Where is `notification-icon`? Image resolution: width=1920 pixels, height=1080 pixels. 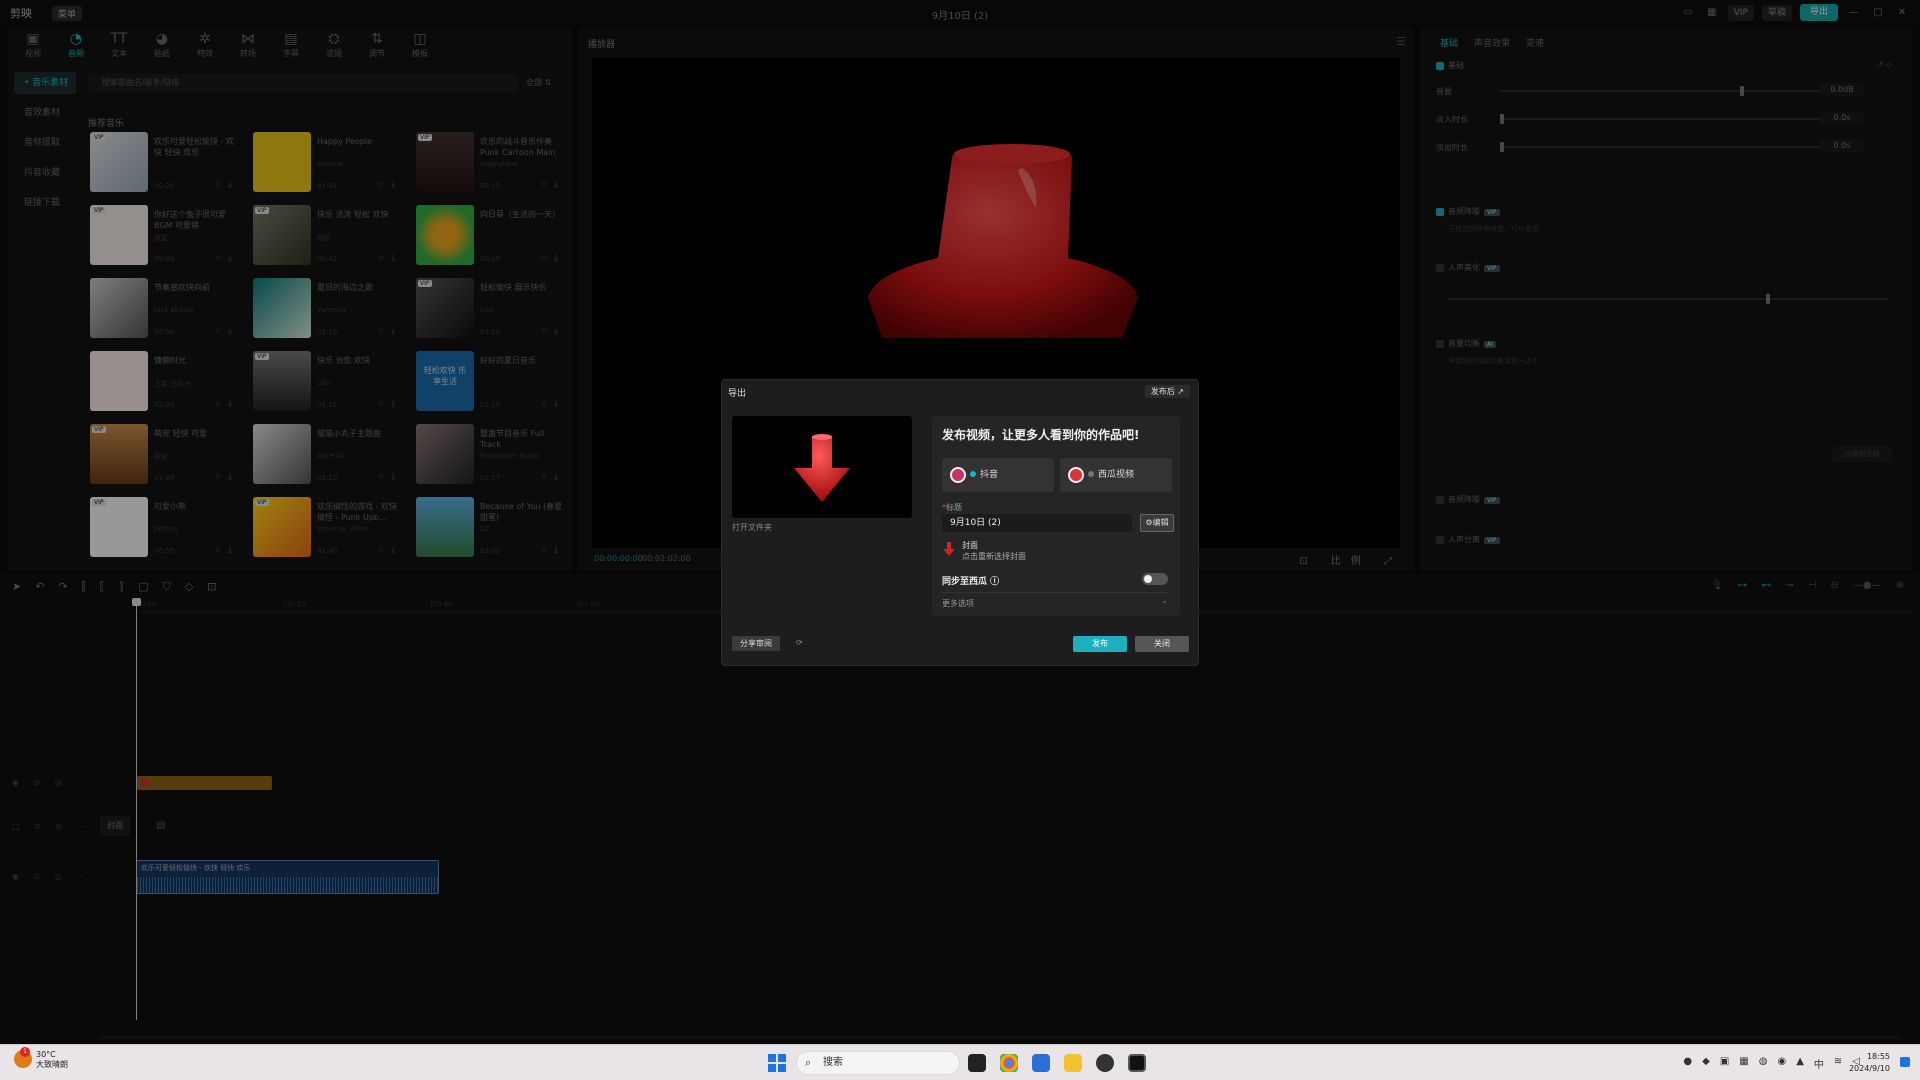 notification-icon is located at coordinates (1905, 1062).